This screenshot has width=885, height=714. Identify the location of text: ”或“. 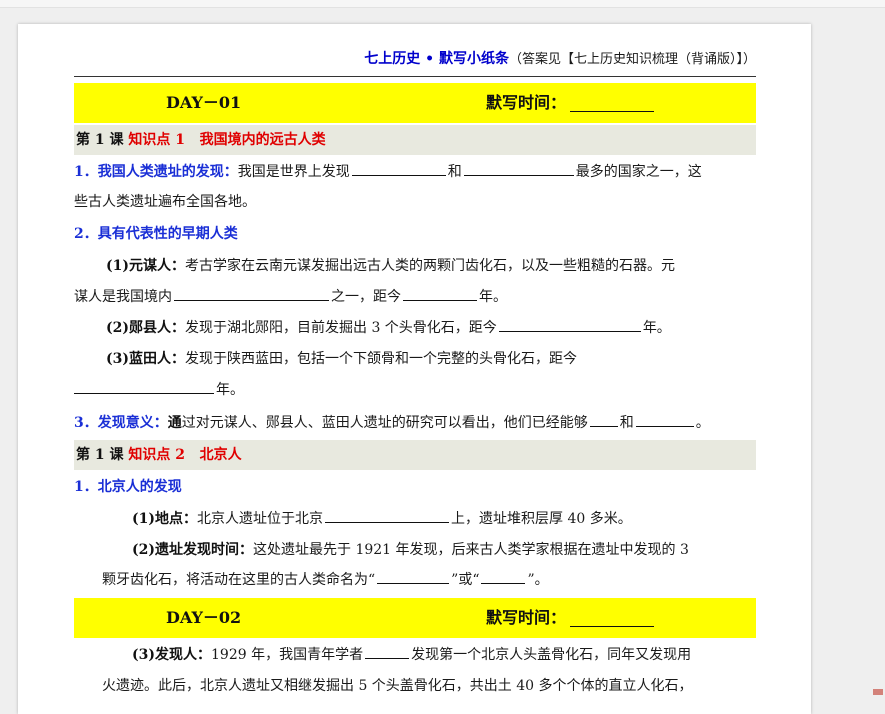
(465, 580).